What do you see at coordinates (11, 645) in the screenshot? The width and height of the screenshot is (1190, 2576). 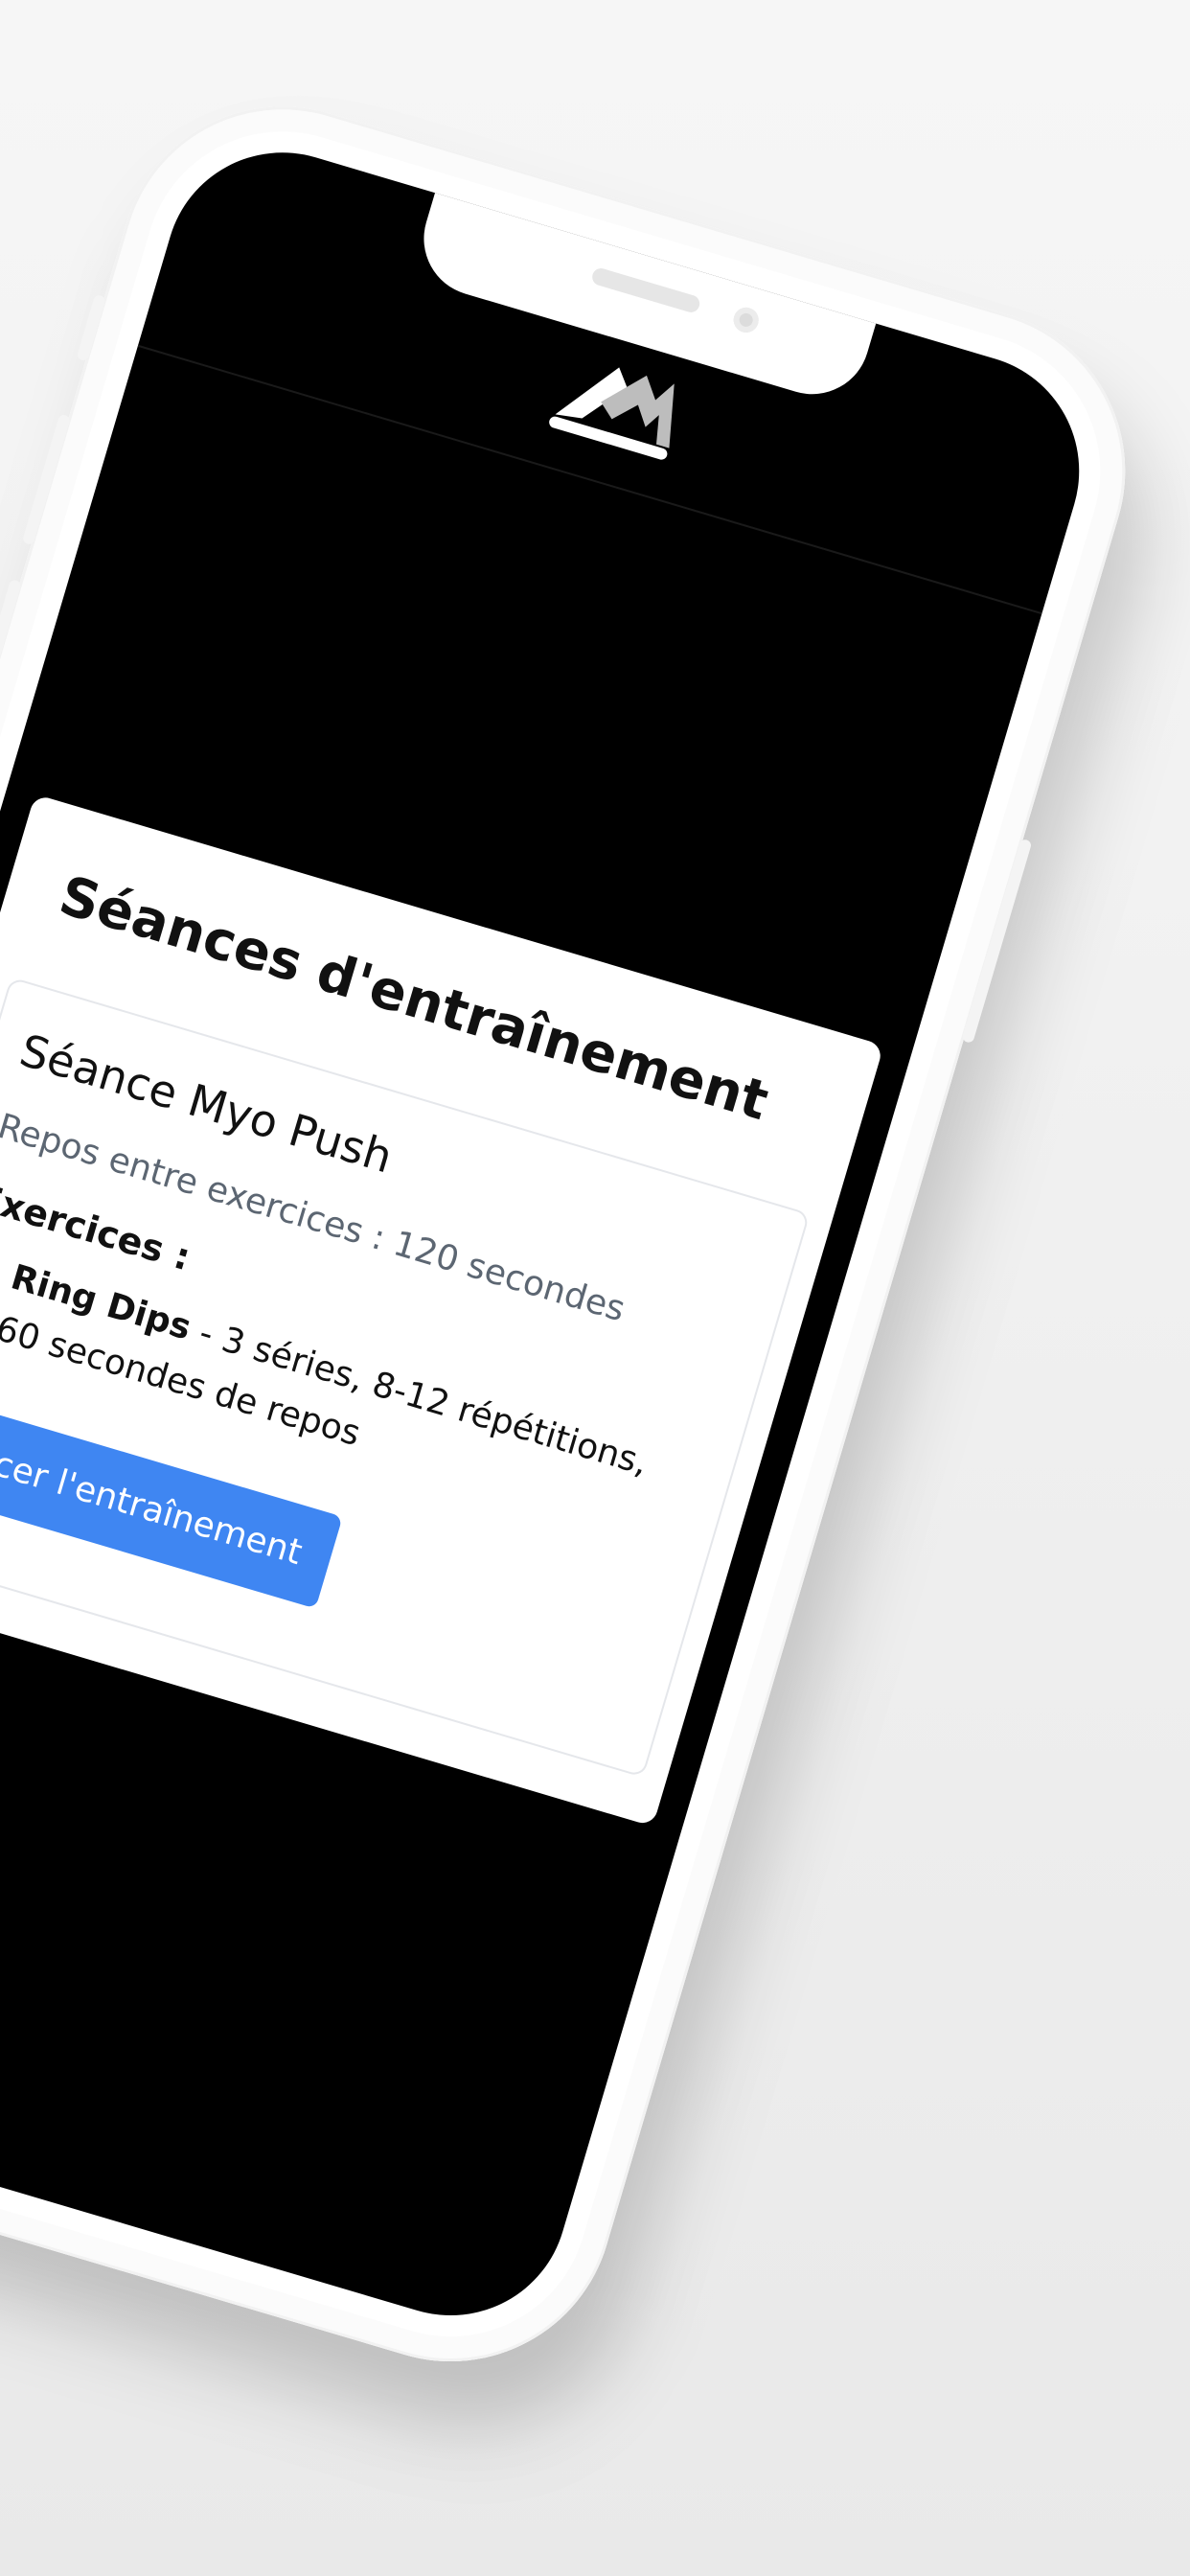 I see `volume-down-button` at bounding box center [11, 645].